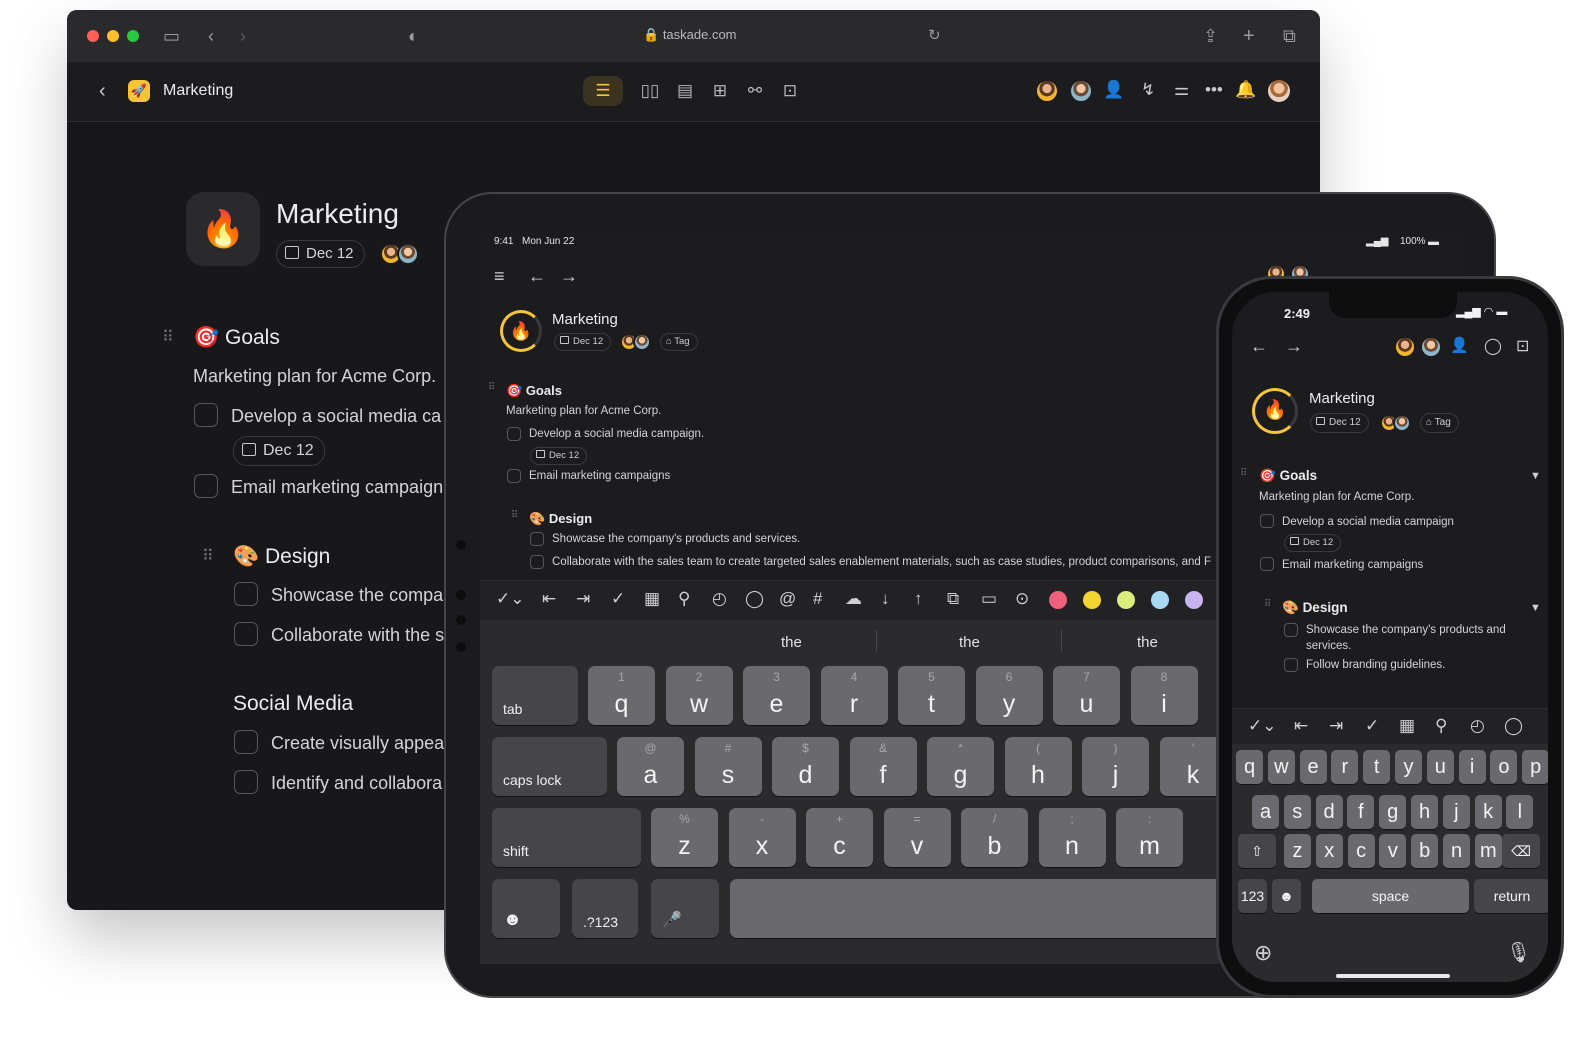 This screenshot has height=1044, width=1587. Describe the element at coordinates (1265, 812) in the screenshot. I see `key-a: a` at that location.